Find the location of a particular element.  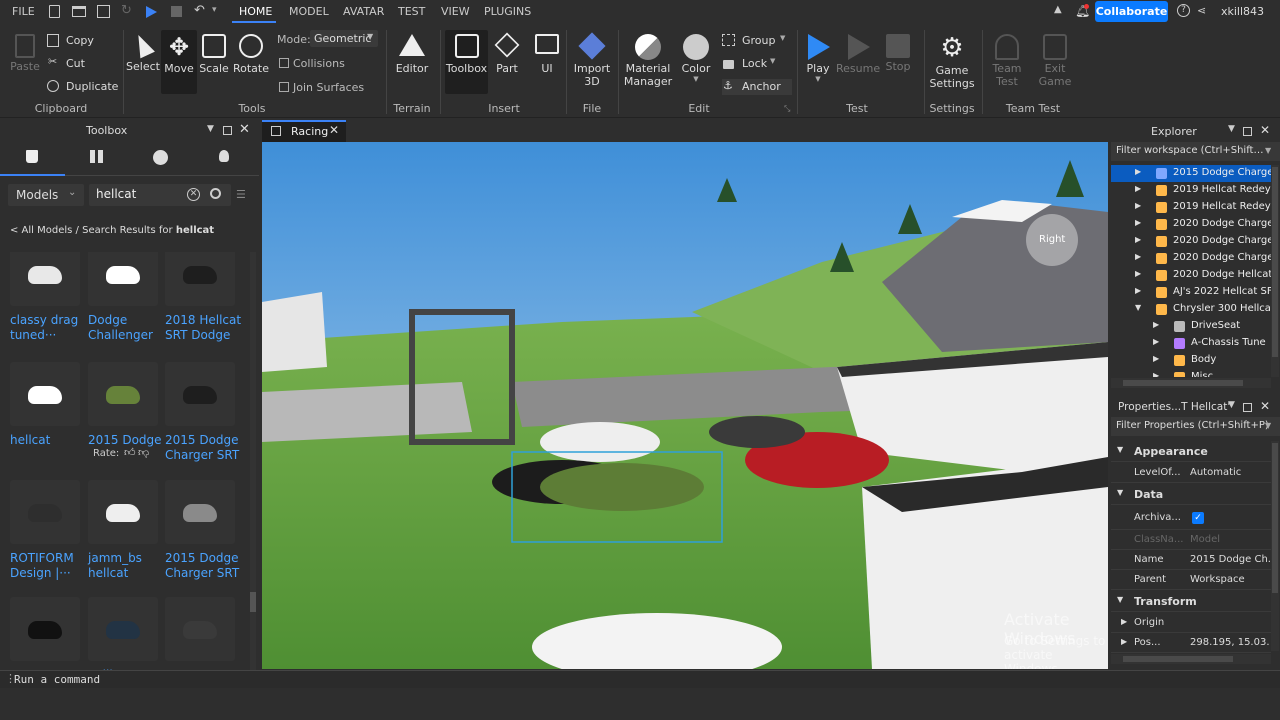

clear-search-icon: ✕ is located at coordinates (193, 194).